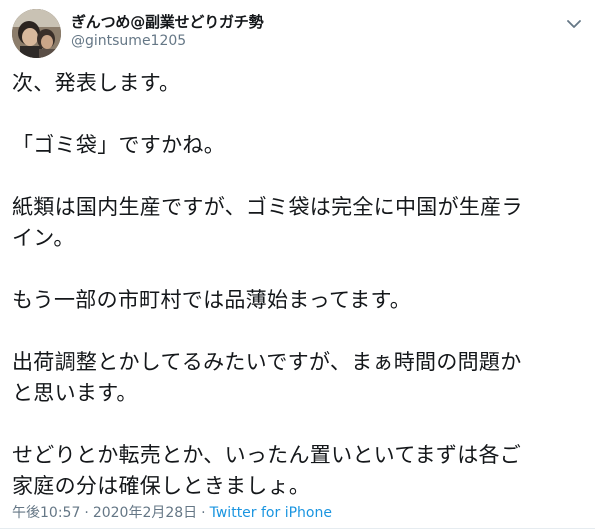 This screenshot has height=530, width=595. What do you see at coordinates (297, 528) in the screenshot?
I see `divider` at bounding box center [297, 528].